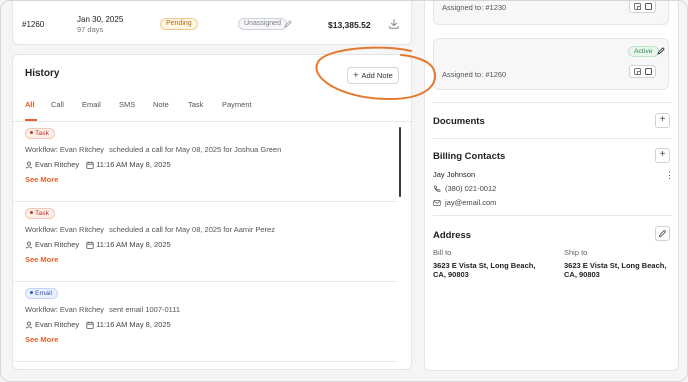  I want to click on invoice-date: Jan 30, 2025, so click(100, 19).